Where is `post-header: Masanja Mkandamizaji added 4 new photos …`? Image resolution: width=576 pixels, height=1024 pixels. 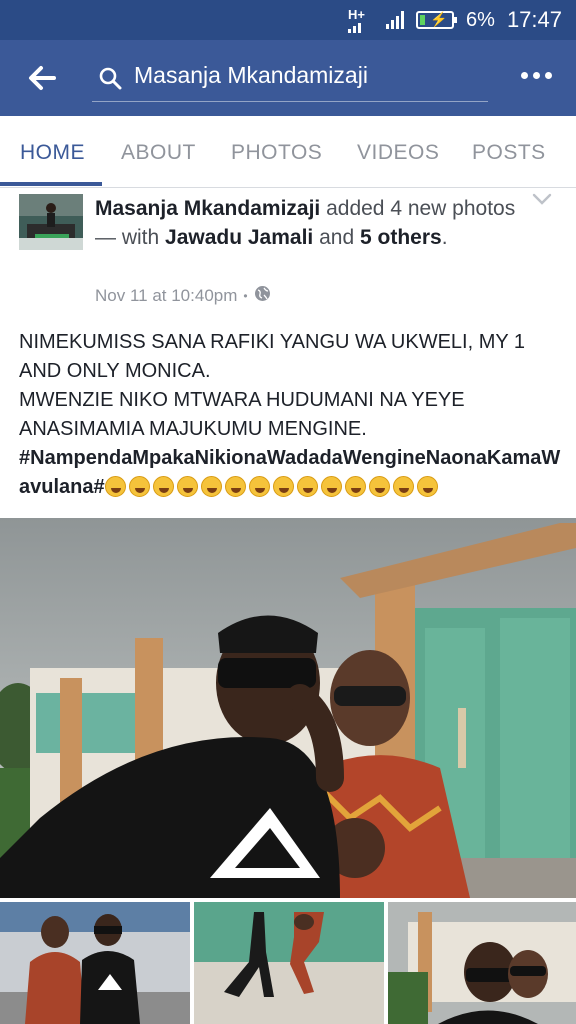
post-header: Masanja Mkandamizaji added 4 new photos … is located at coordinates (315, 223).